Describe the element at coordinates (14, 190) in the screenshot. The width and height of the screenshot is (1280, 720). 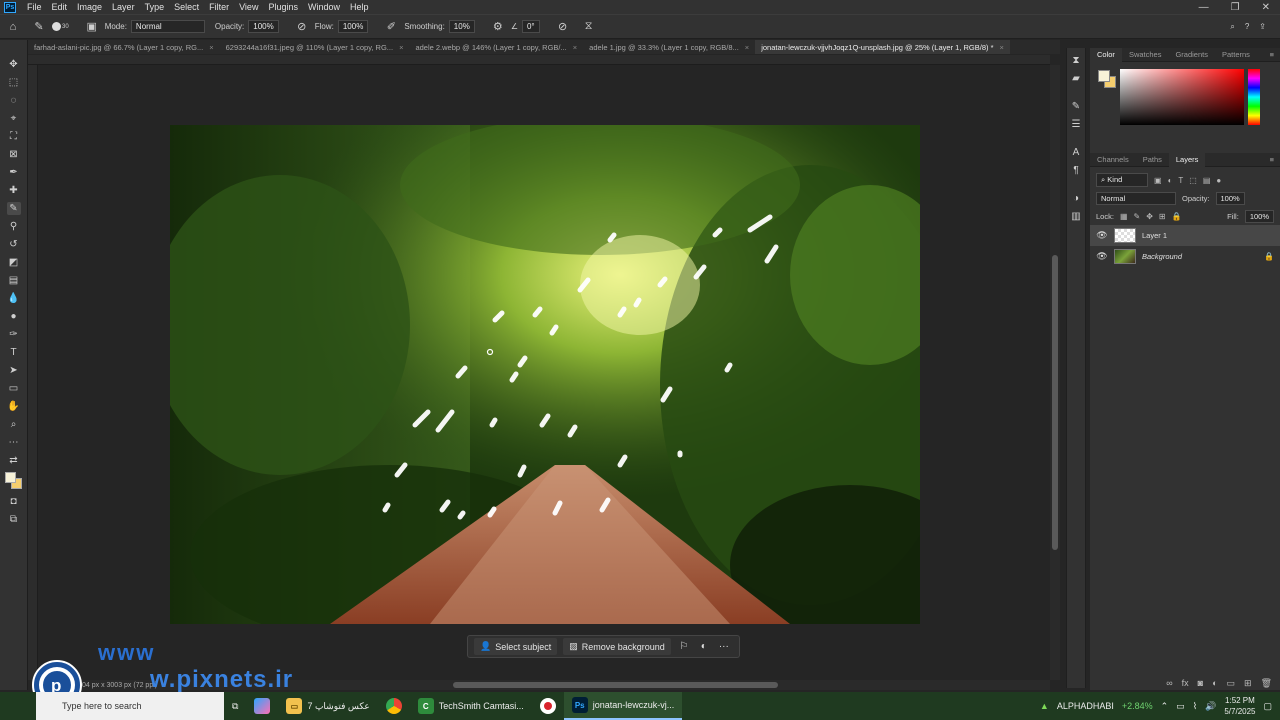
I see `healing-brush-tool-icon: ✚` at that location.